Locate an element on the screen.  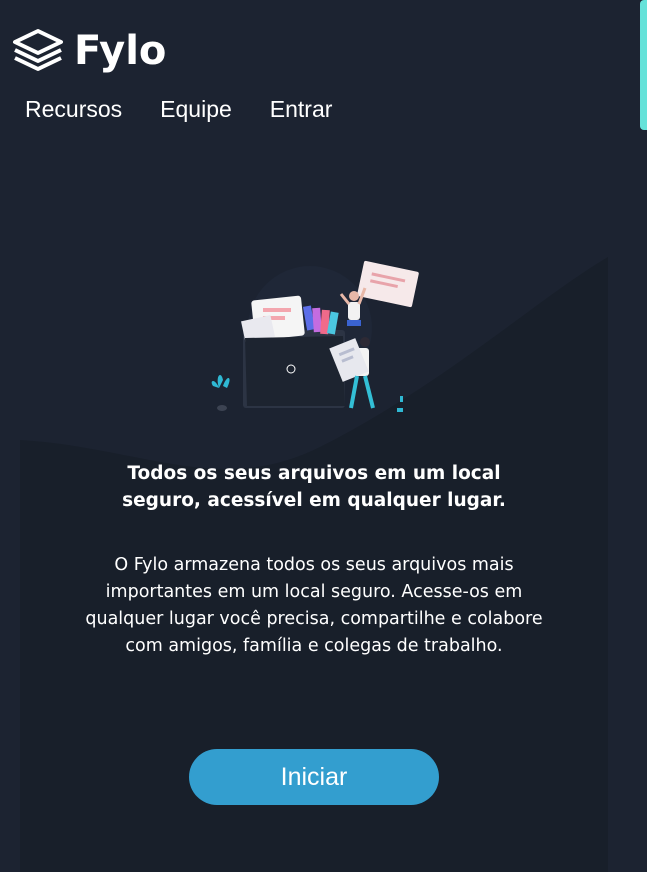
brand-logo: Fylo is located at coordinates (89, 51).